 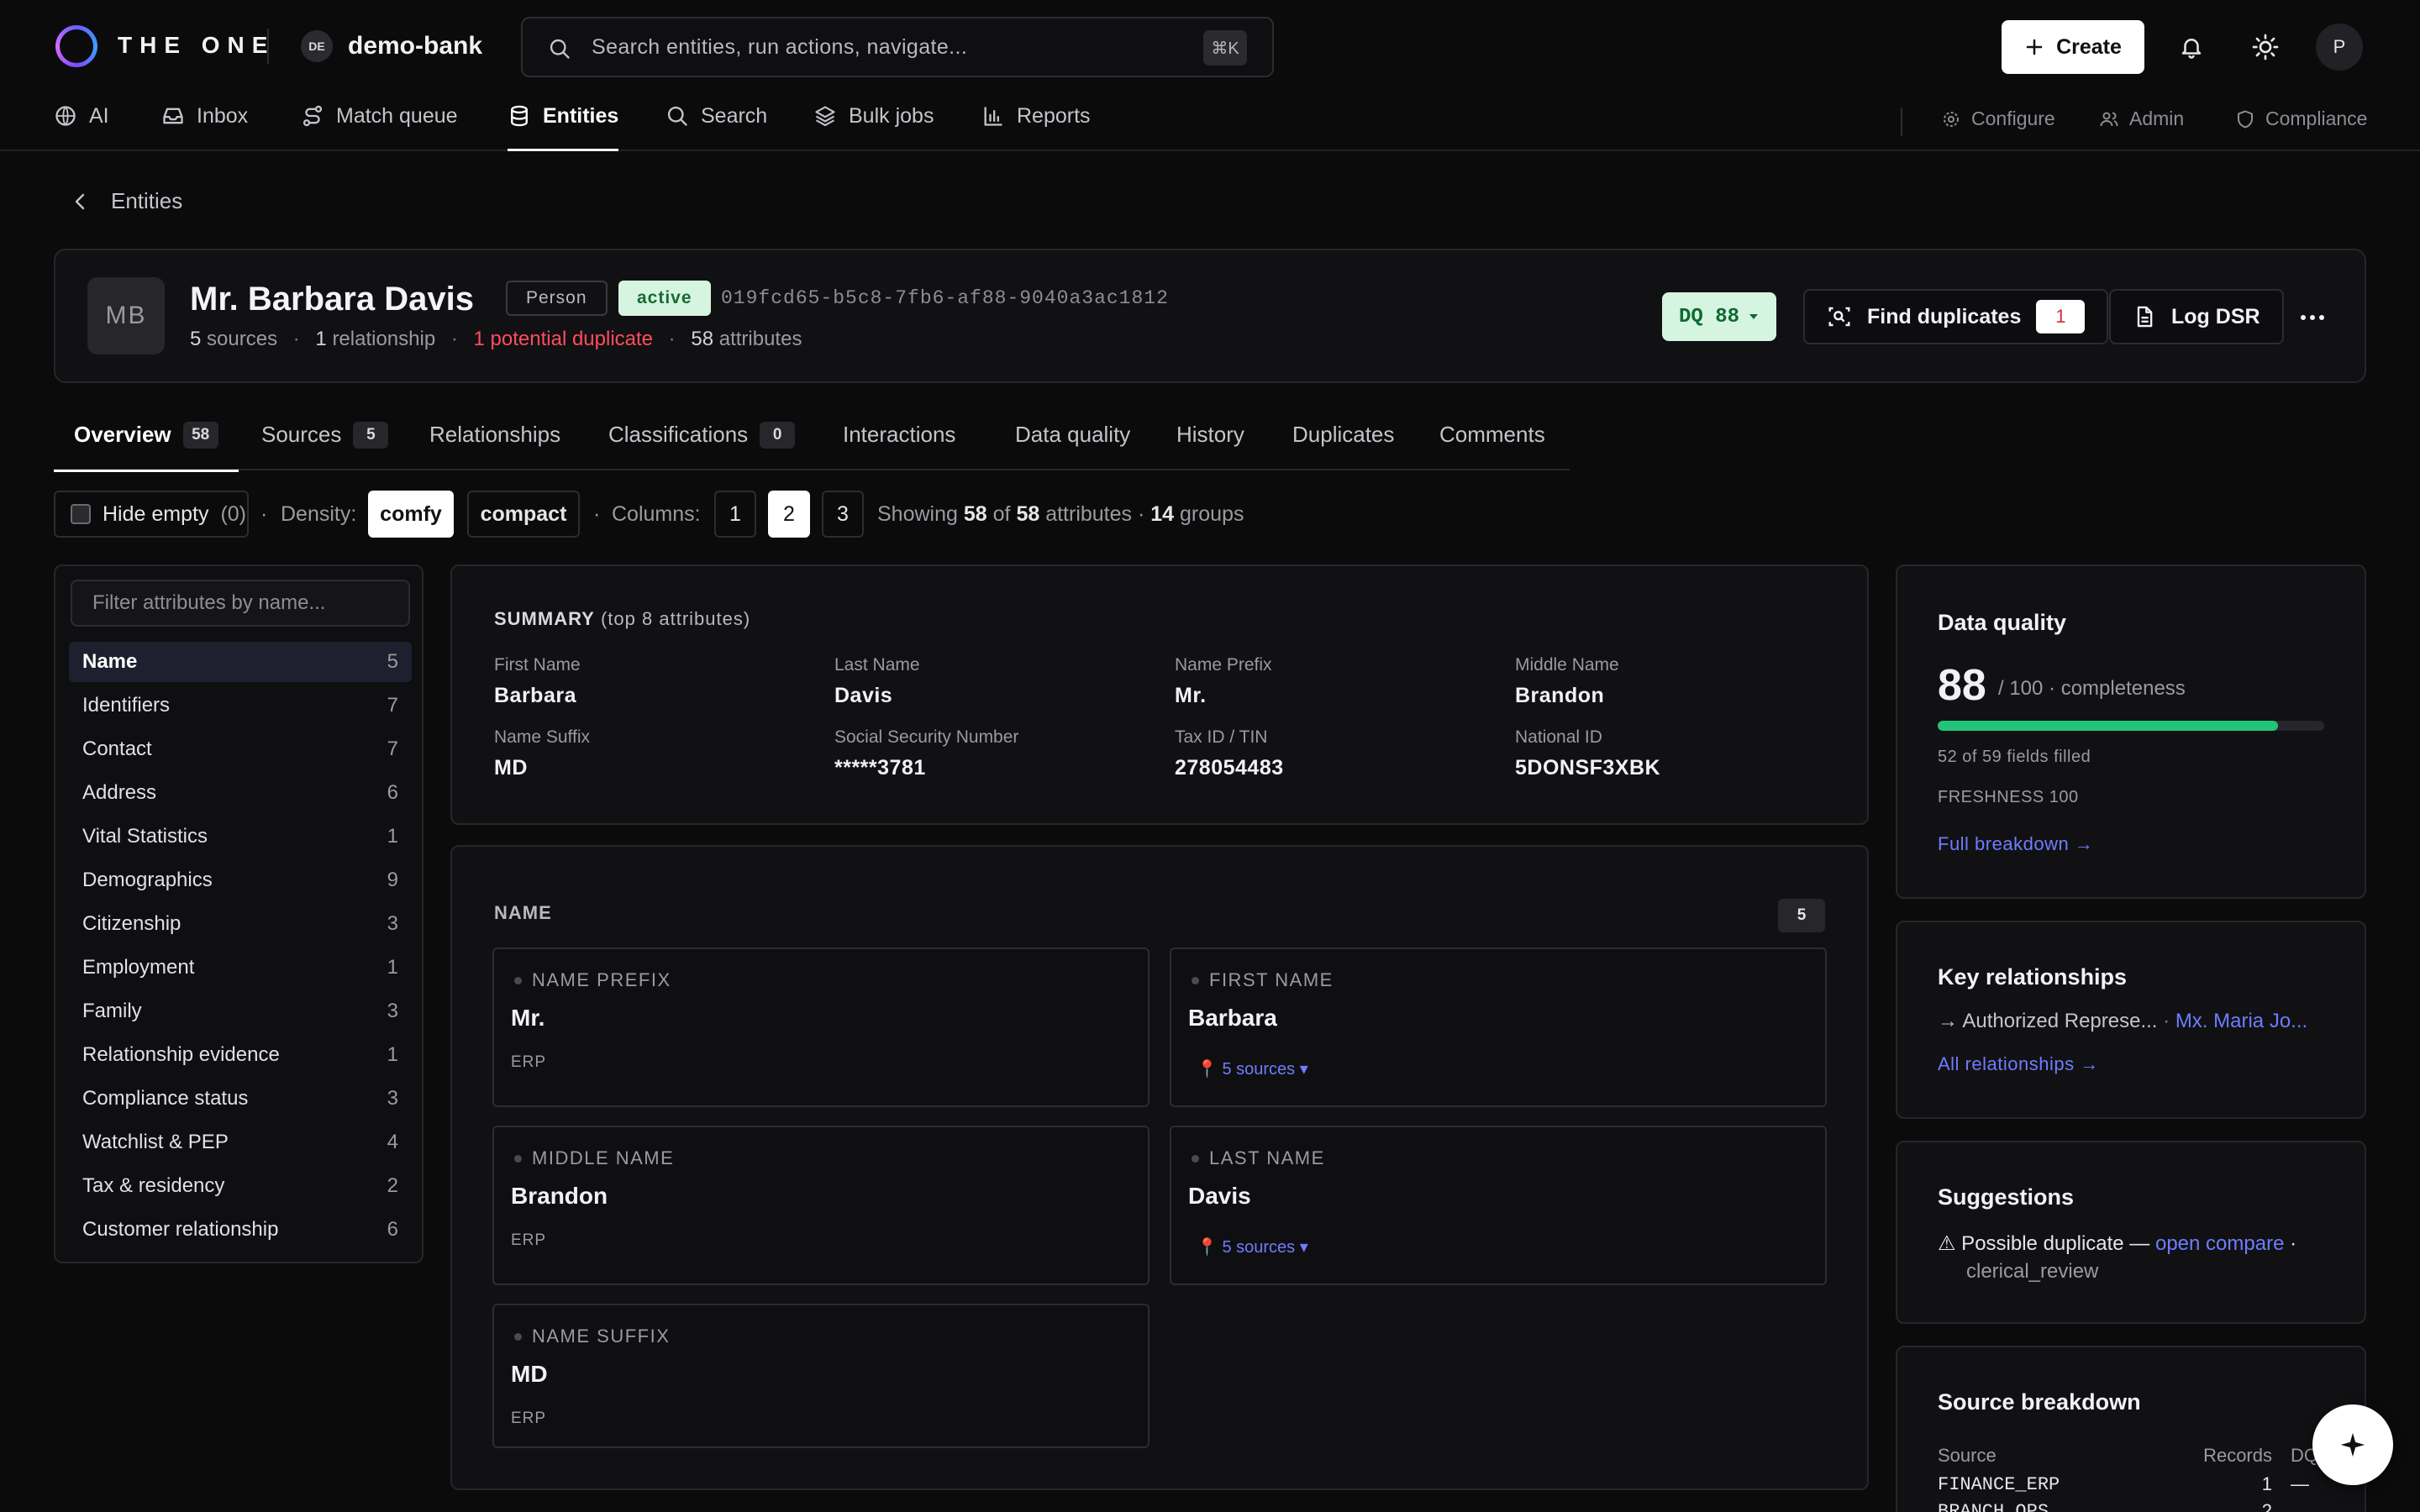 I want to click on tab-duplicates: Duplicates, so click(x=1343, y=446).